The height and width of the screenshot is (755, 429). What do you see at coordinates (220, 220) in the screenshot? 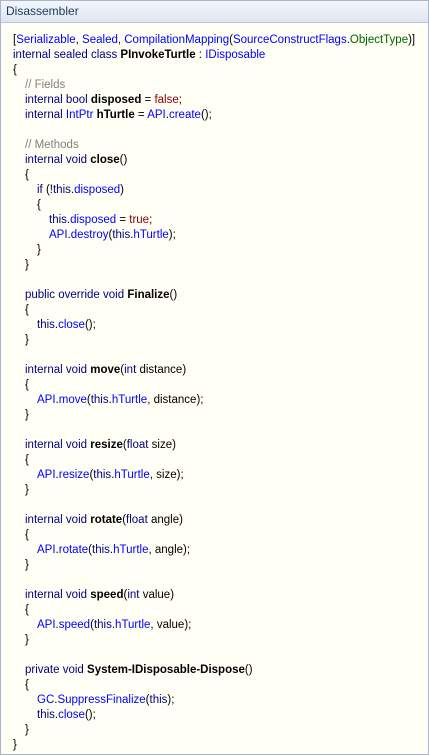
I see `assign-disposed-true: this.disposed = true;` at bounding box center [220, 220].